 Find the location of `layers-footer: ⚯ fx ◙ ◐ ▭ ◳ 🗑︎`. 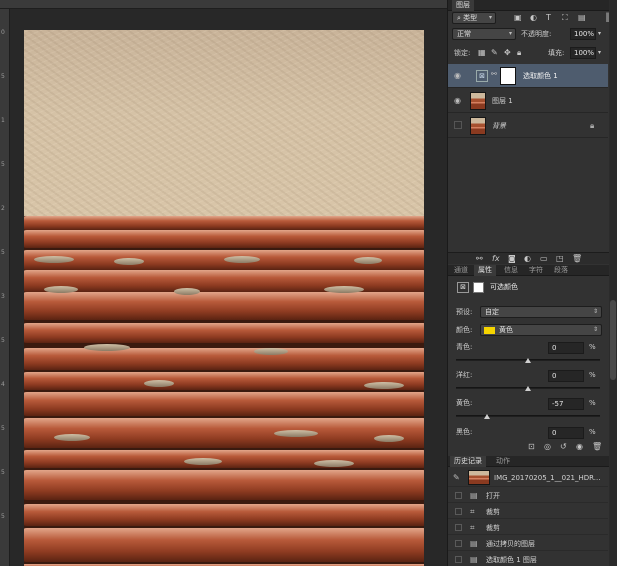

layers-footer: ⚯ fx ◙ ◐ ▭ ◳ 🗑︎ is located at coordinates (529, 258).